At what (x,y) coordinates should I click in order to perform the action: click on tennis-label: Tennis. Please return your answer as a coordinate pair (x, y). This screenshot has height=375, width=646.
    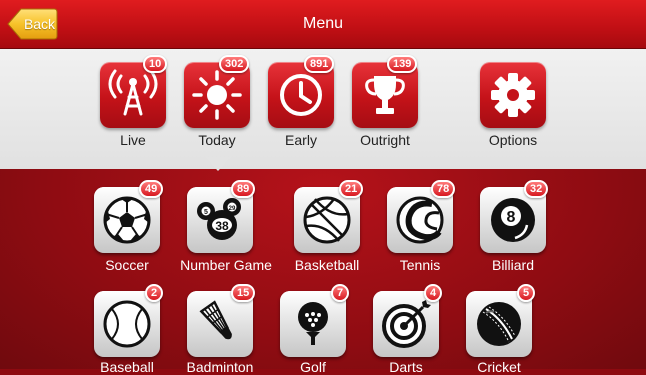
    Looking at the image, I should click on (420, 265).